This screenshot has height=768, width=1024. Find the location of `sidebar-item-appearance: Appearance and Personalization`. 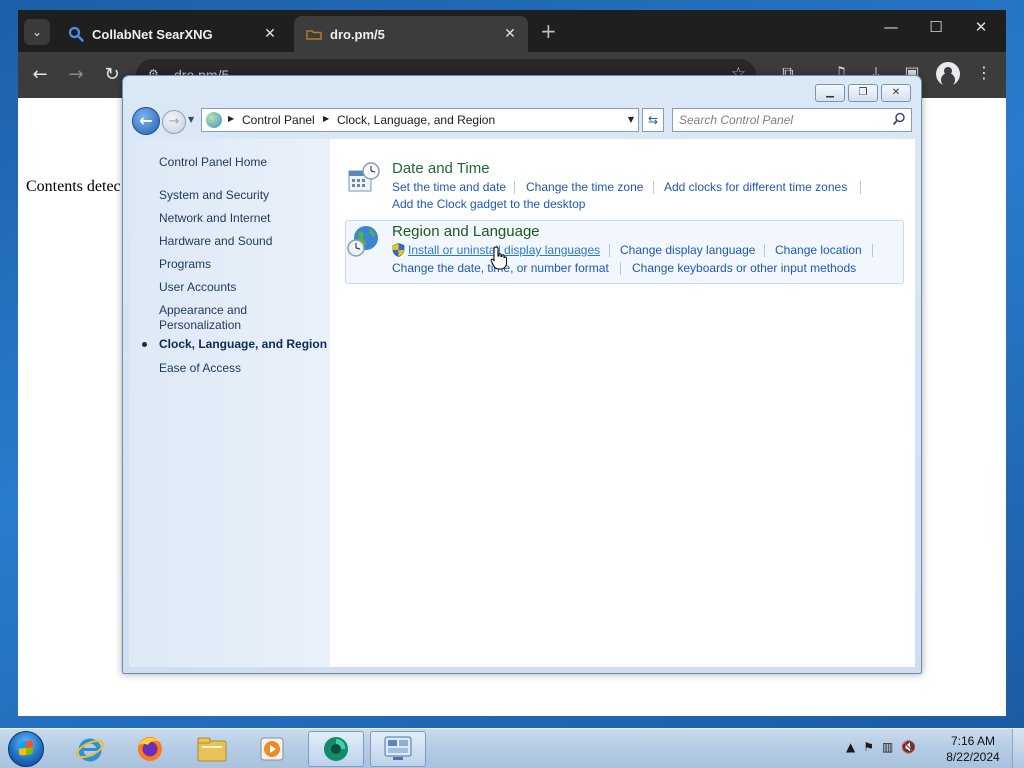

sidebar-item-appearance: Appearance and Personalization is located at coordinates (214, 318).